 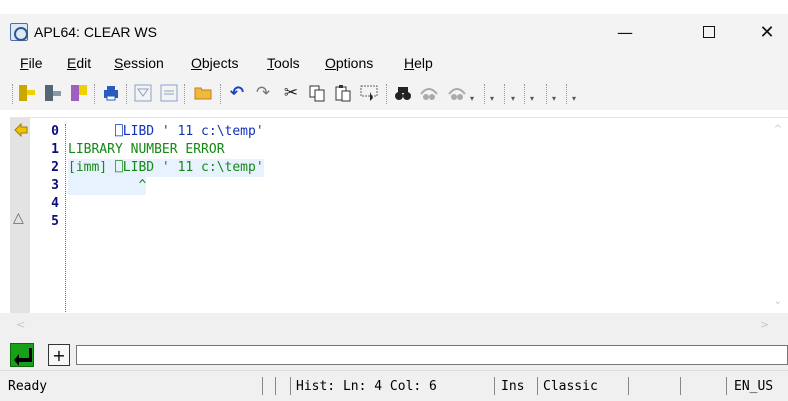 What do you see at coordinates (19, 32) in the screenshot?
I see `app-icon` at bounding box center [19, 32].